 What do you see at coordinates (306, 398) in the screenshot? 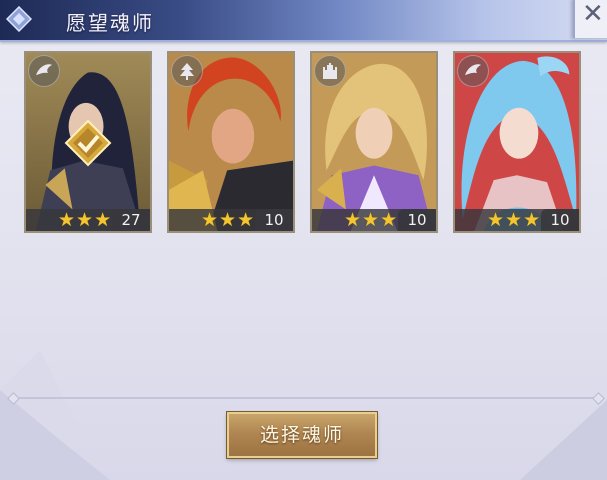
I see `section-divider` at bounding box center [306, 398].